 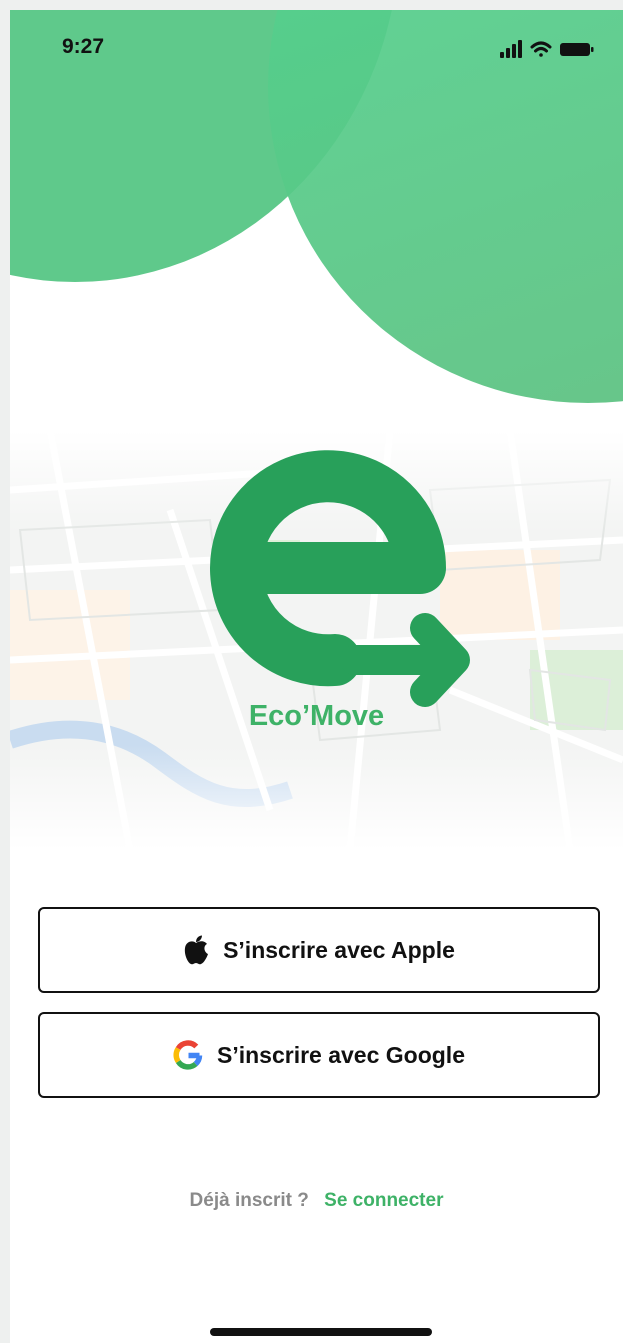 What do you see at coordinates (249, 1200) in the screenshot?
I see `already-registered-text: Déjà inscrit ?` at bounding box center [249, 1200].